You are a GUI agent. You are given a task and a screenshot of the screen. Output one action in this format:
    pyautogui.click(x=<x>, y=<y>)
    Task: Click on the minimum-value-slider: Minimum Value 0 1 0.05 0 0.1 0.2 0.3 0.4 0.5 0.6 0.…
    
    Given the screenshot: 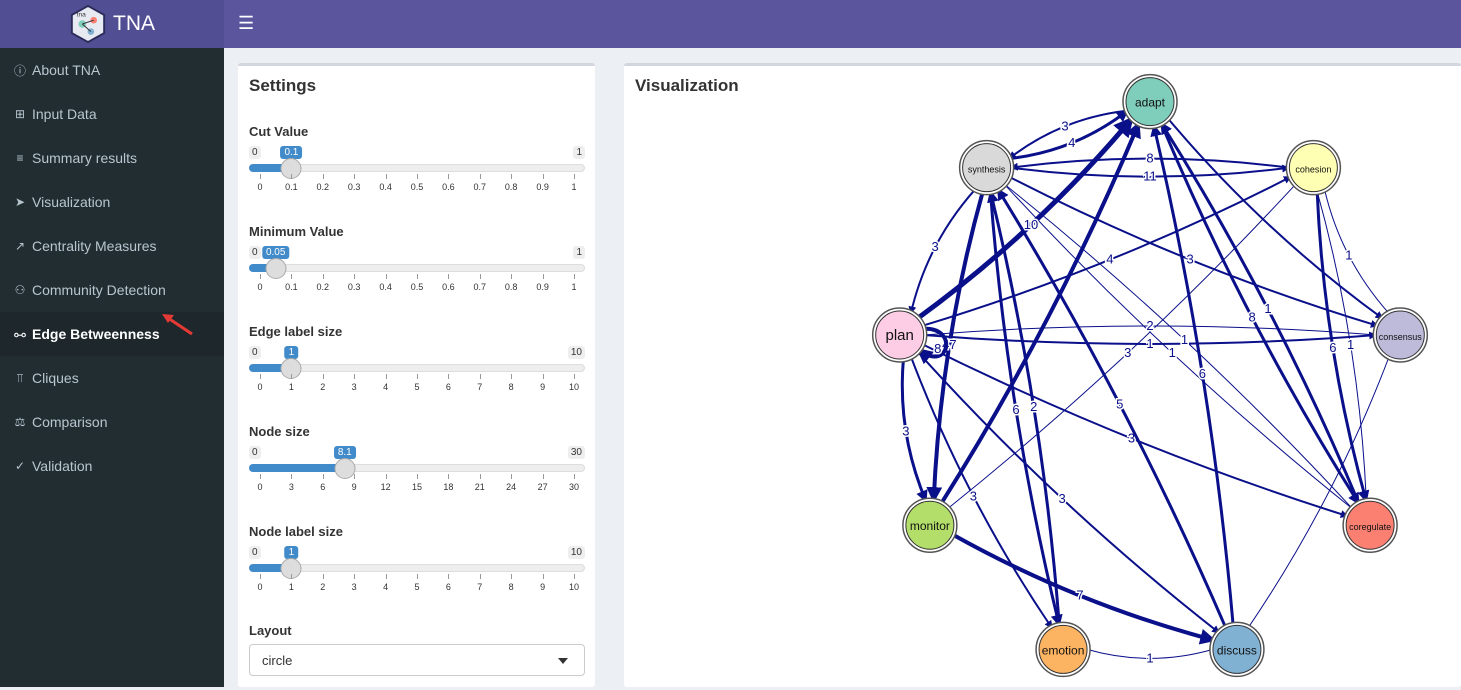 What is the action you would take?
    pyautogui.click(x=417, y=264)
    